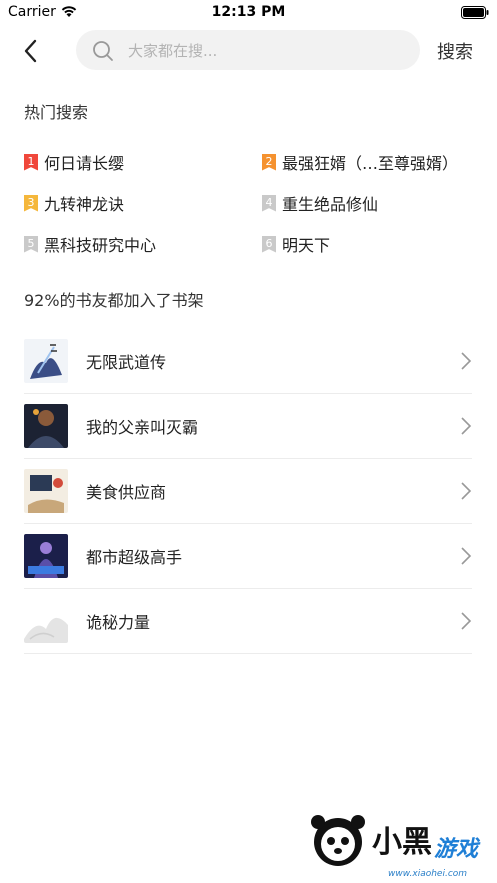  What do you see at coordinates (269, 244) in the screenshot?
I see `rank-badge: 6` at bounding box center [269, 244].